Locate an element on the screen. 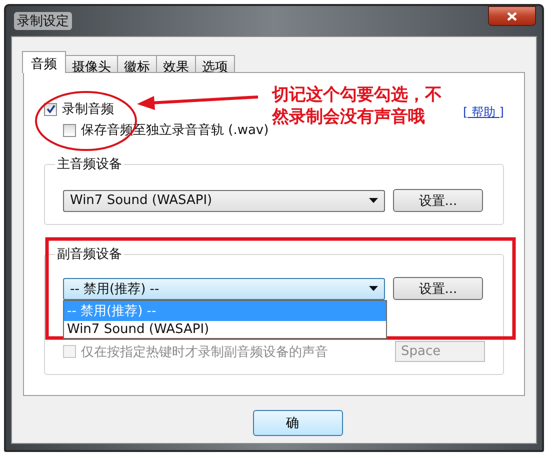 This screenshot has height=463, width=550. close-button is located at coordinates (512, 16).